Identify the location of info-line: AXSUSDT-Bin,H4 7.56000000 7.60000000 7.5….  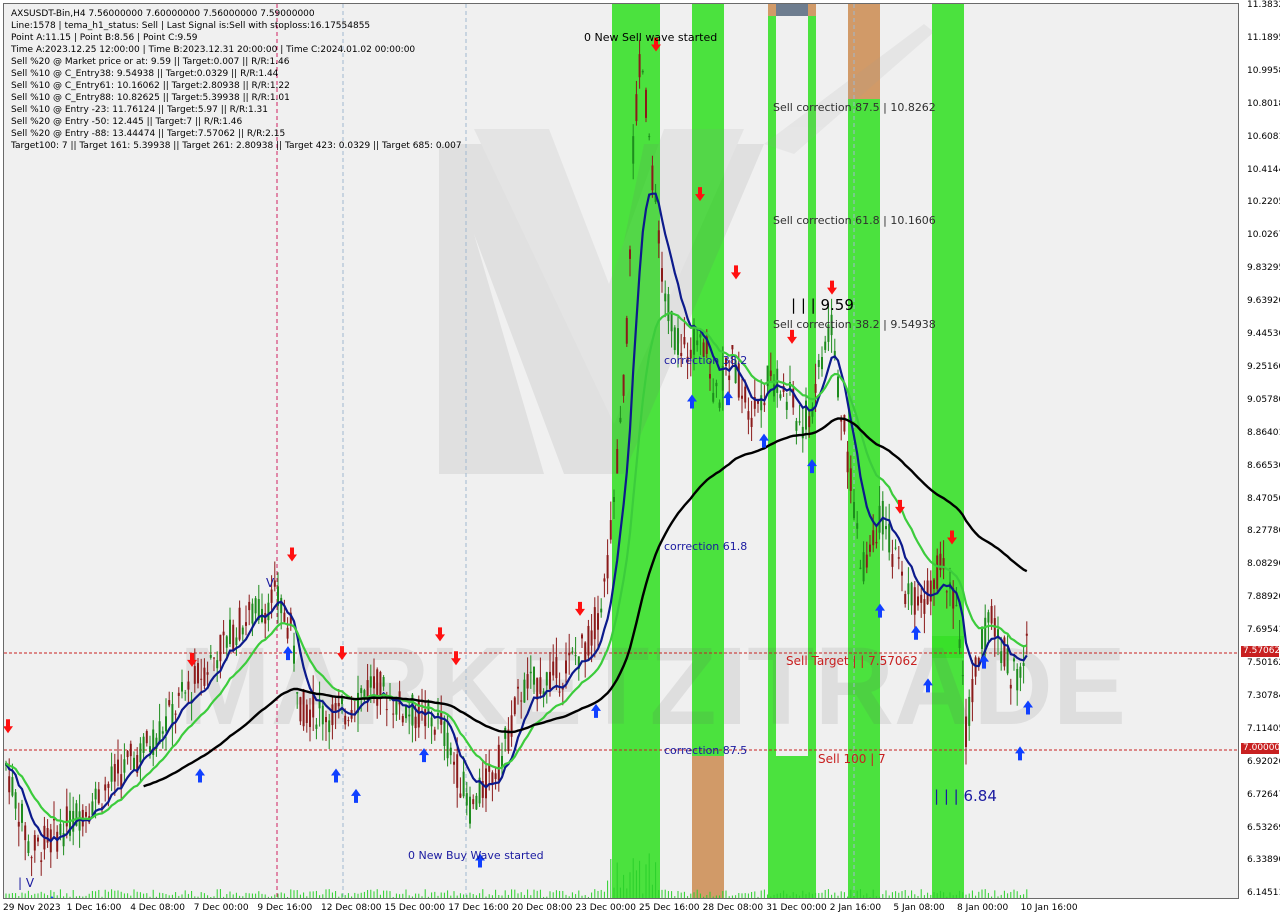
(163, 14).